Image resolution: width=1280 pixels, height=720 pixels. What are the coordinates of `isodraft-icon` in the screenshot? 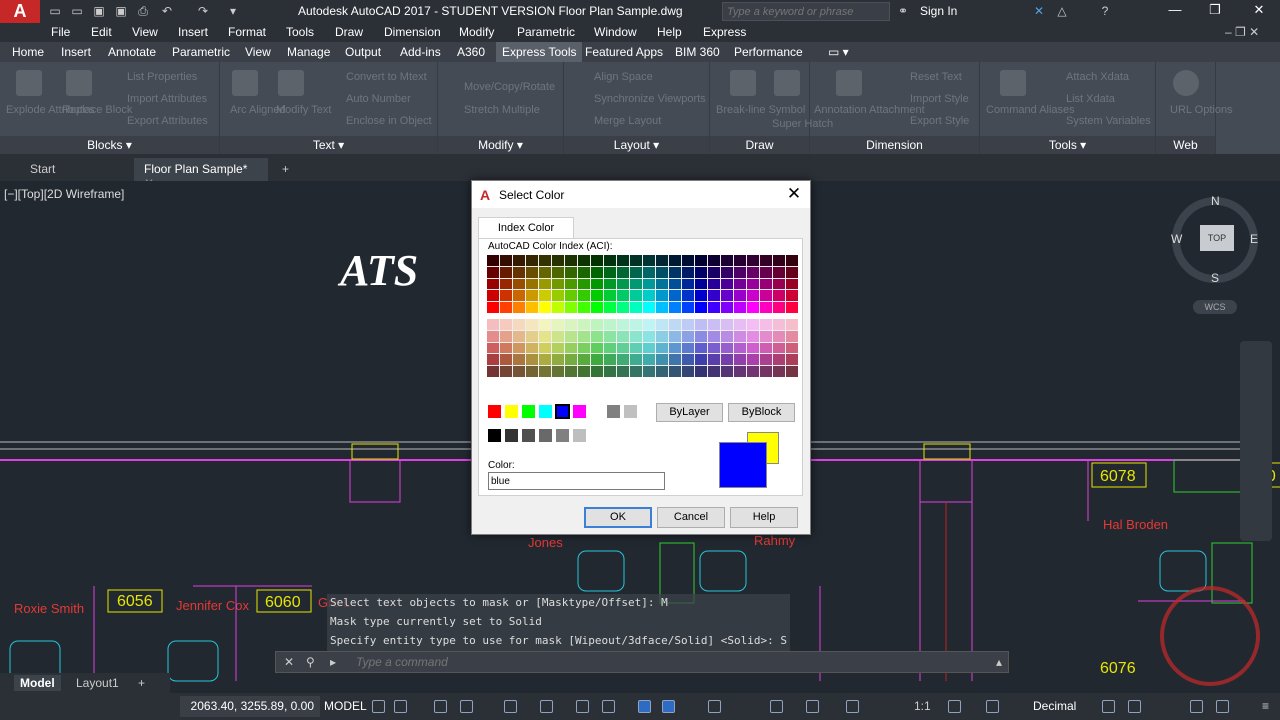 It's located at (510, 706).